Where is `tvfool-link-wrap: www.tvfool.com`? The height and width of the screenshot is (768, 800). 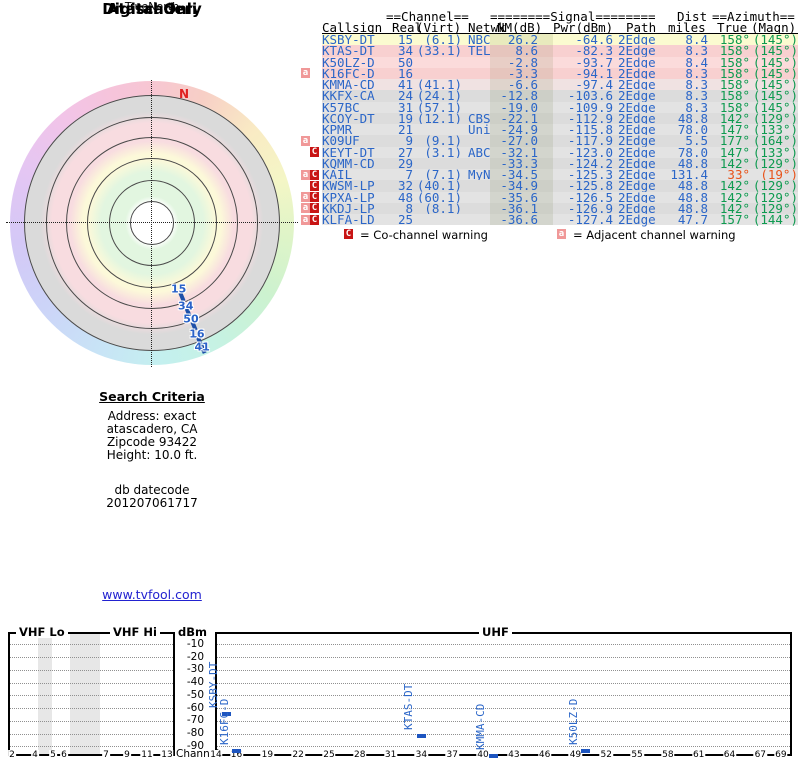 tvfool-link-wrap: www.tvfool.com is located at coordinates (152, 594).